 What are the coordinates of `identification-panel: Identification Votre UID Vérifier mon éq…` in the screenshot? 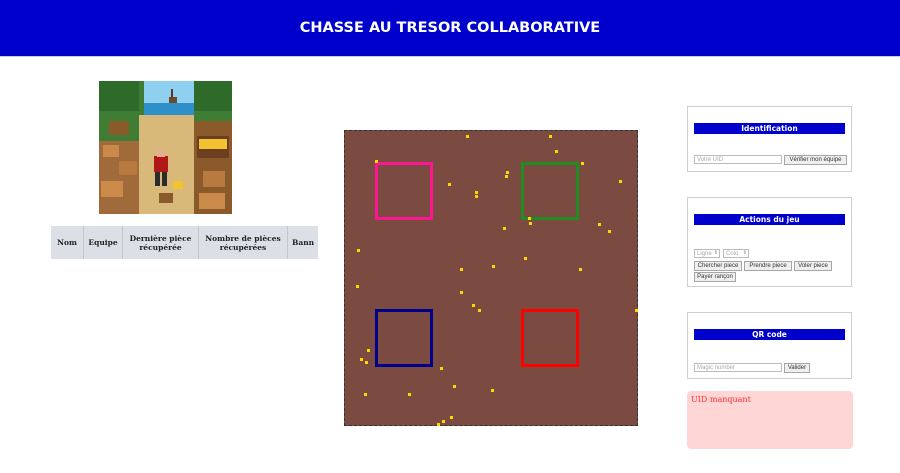 It's located at (769, 139).